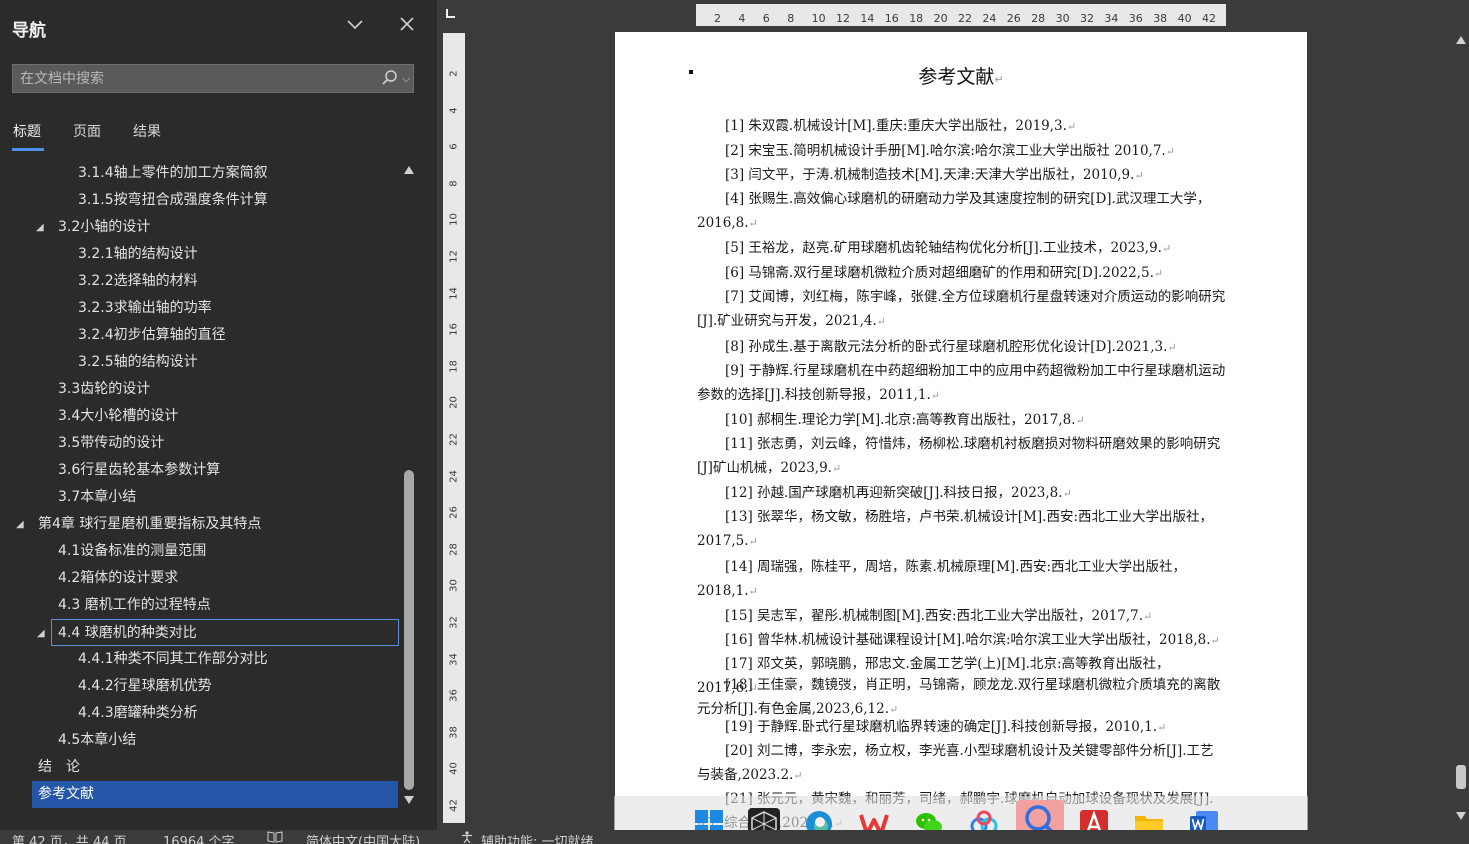 The image size is (1469, 844). I want to click on ruler-tick-label: 4, so click(454, 110).